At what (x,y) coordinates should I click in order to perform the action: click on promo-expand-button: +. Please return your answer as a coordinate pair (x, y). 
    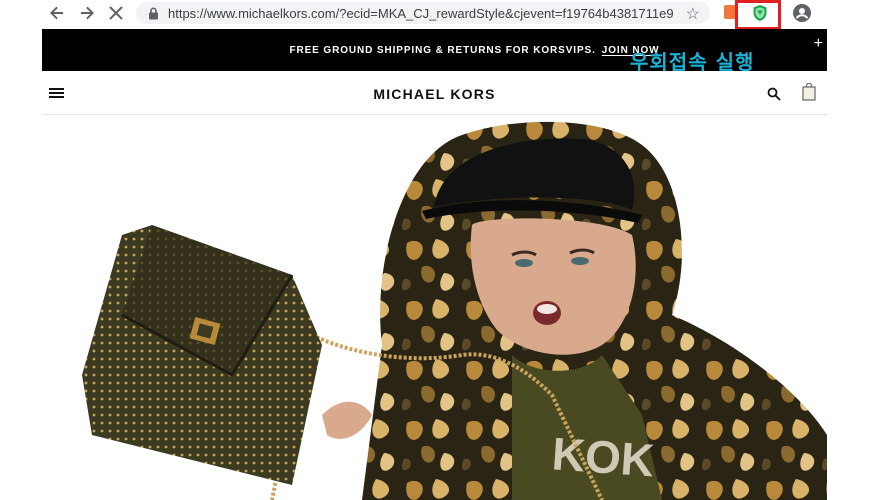
    Looking at the image, I should click on (818, 44).